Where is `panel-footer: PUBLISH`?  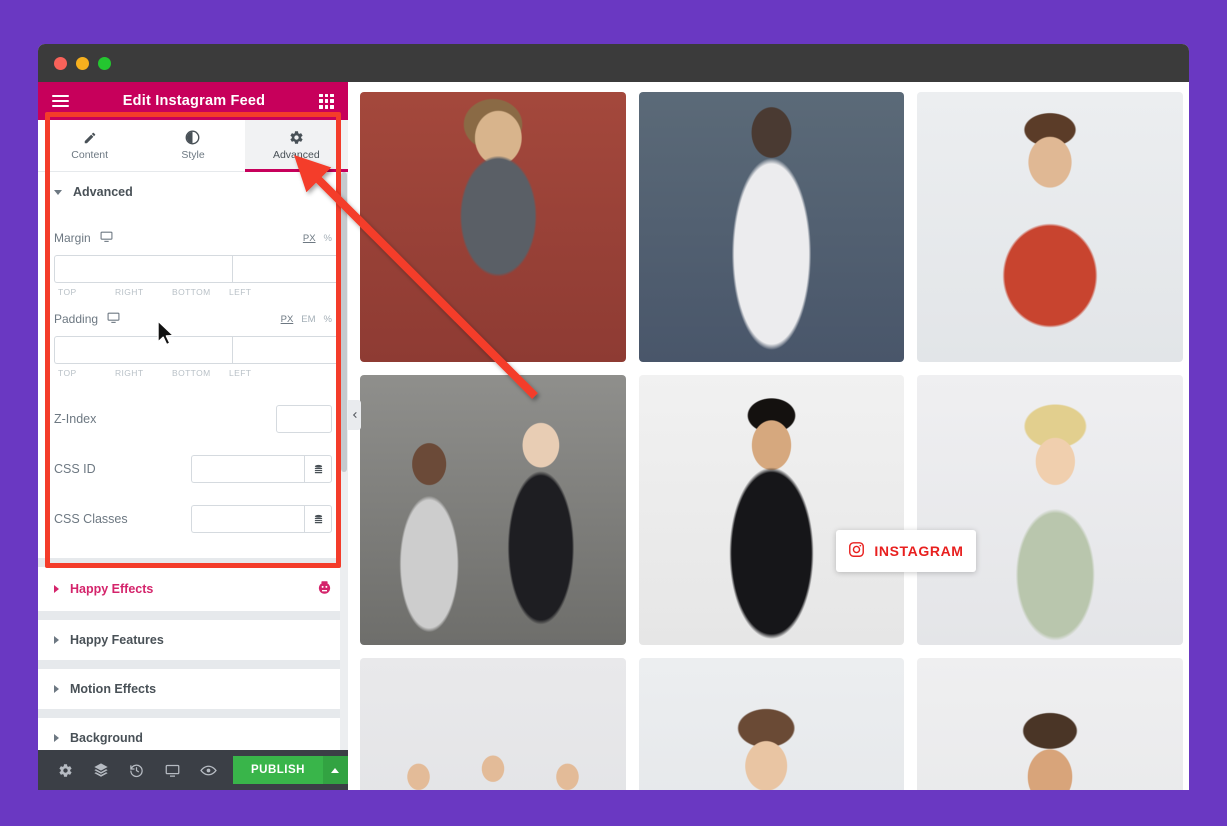
panel-footer: PUBLISH is located at coordinates (193, 770).